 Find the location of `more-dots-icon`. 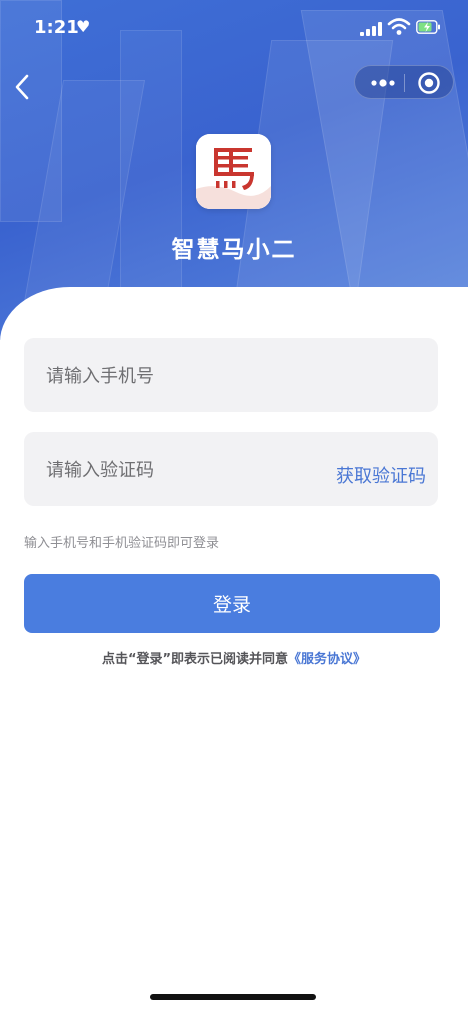

more-dots-icon is located at coordinates (383, 83).